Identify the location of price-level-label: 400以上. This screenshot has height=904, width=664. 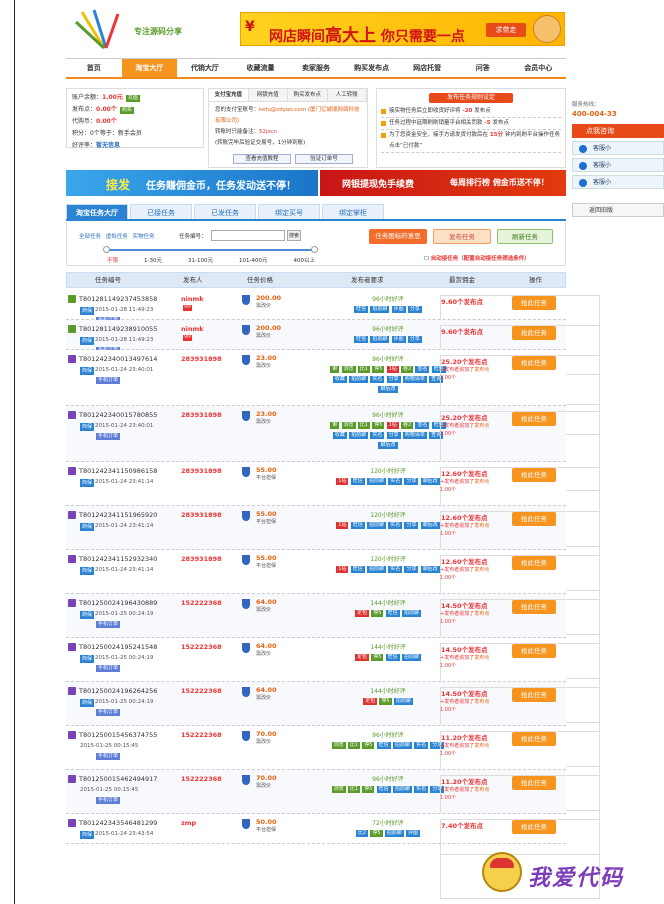
(304, 260).